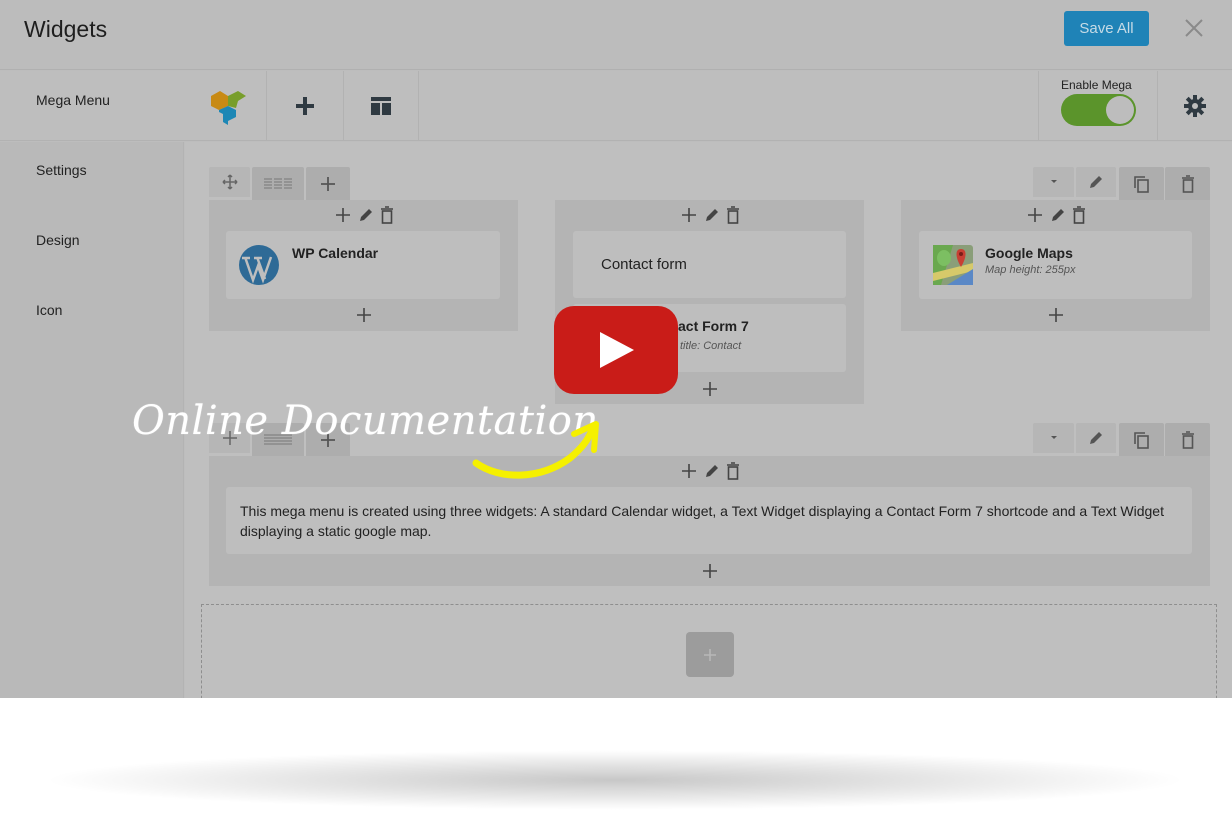 The width and height of the screenshot is (1232, 828). I want to click on close-icon, so click(1194, 28).